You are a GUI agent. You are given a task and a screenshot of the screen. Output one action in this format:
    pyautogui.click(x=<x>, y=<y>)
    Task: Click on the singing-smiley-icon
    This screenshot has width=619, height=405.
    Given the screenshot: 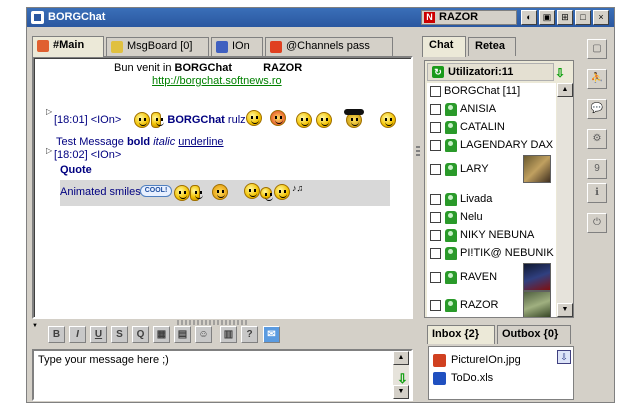 What is the action you would take?
    pyautogui.click(x=282, y=192)
    